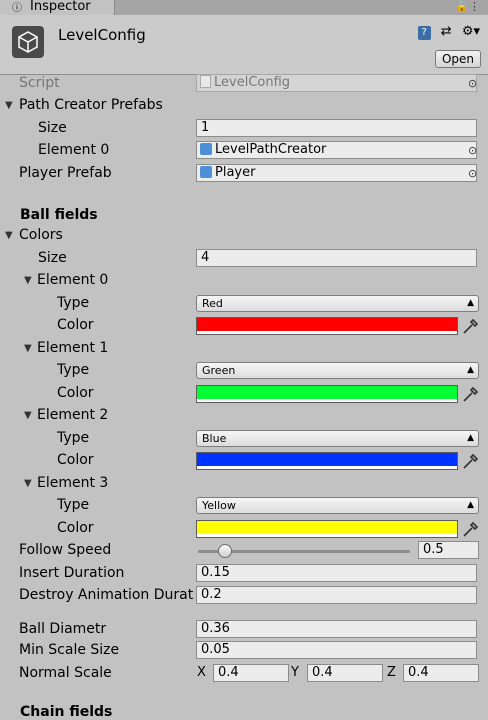 Image resolution: width=488 pixels, height=720 pixels. Describe the element at coordinates (65, 173) in the screenshot. I see `player-prefab-label: Player Prefab` at that location.